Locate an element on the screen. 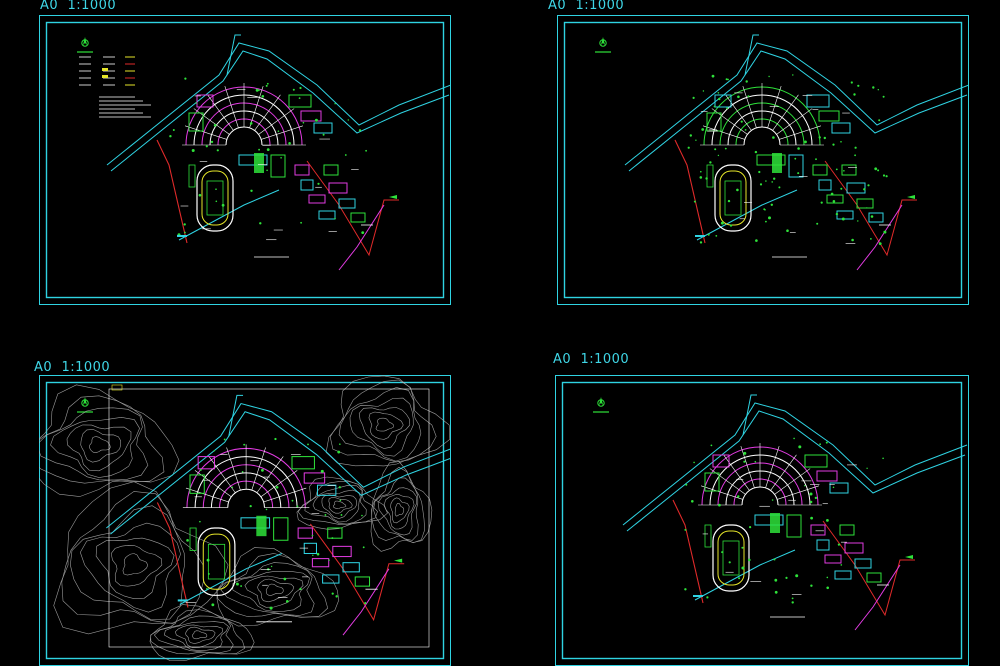 The width and height of the screenshot is (1000, 666). sheet-4-label: A0 1:1000 is located at coordinates (591, 359).